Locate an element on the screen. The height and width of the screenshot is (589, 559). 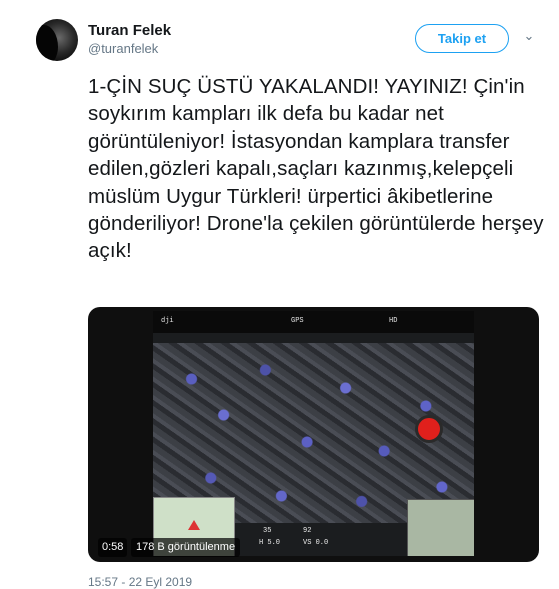
camera-view is located at coordinates (440, 527).